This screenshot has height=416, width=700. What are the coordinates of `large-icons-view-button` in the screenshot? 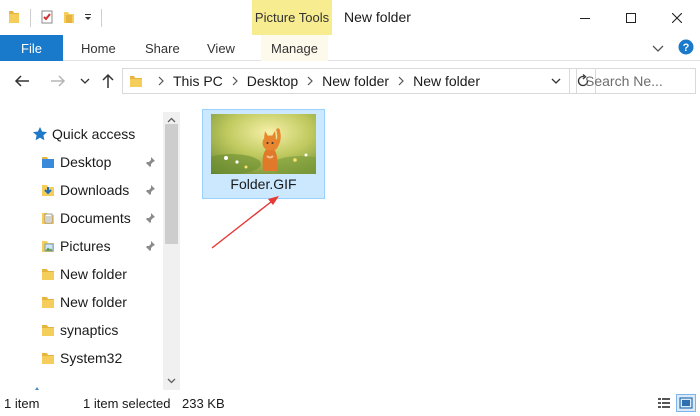 It's located at (686, 403).